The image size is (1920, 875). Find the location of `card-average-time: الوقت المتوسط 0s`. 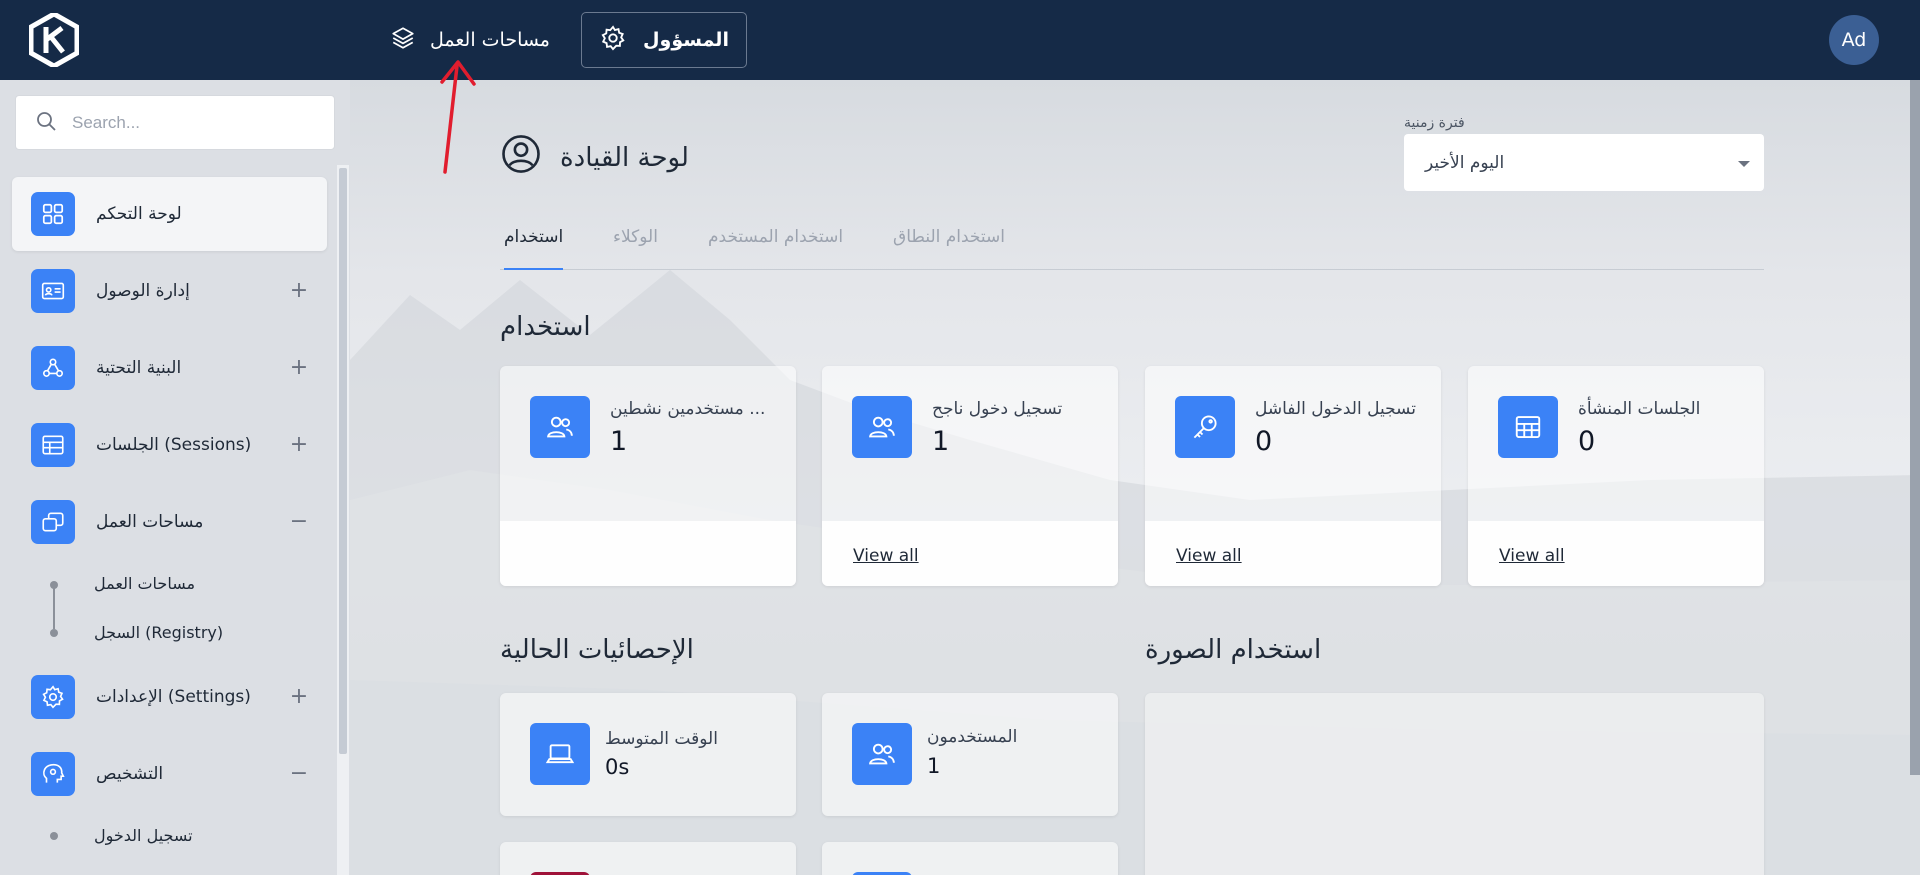

card-average-time: الوقت المتوسط 0s is located at coordinates (648, 754).